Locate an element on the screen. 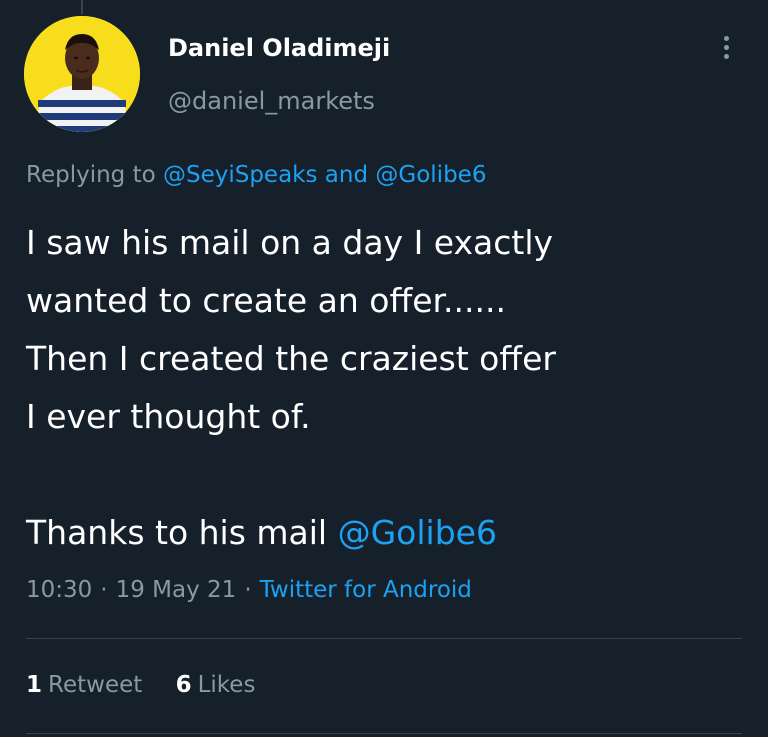 The width and height of the screenshot is (768, 737). stats-top-divider is located at coordinates (384, 638).